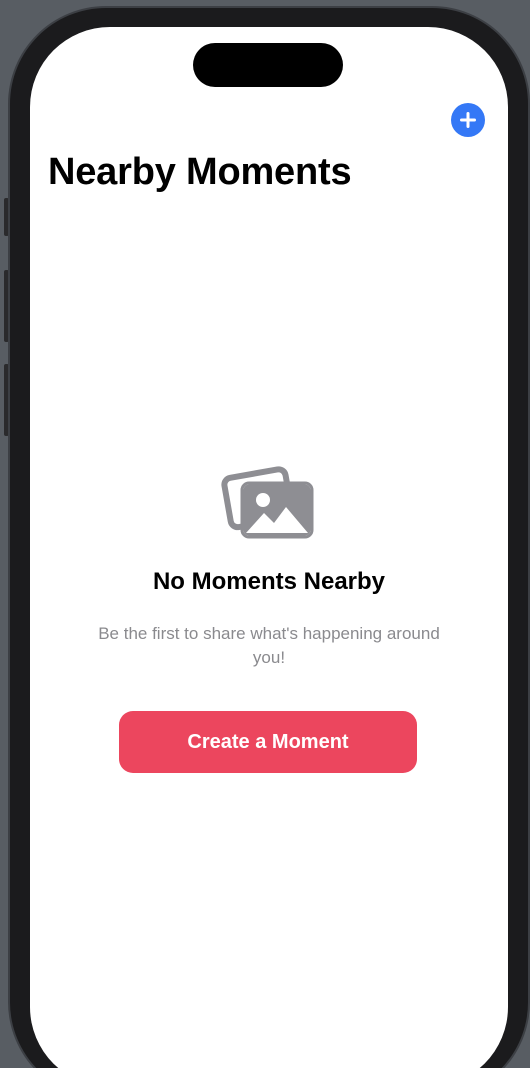 The image size is (530, 1068). I want to click on plus-icon, so click(468, 120).